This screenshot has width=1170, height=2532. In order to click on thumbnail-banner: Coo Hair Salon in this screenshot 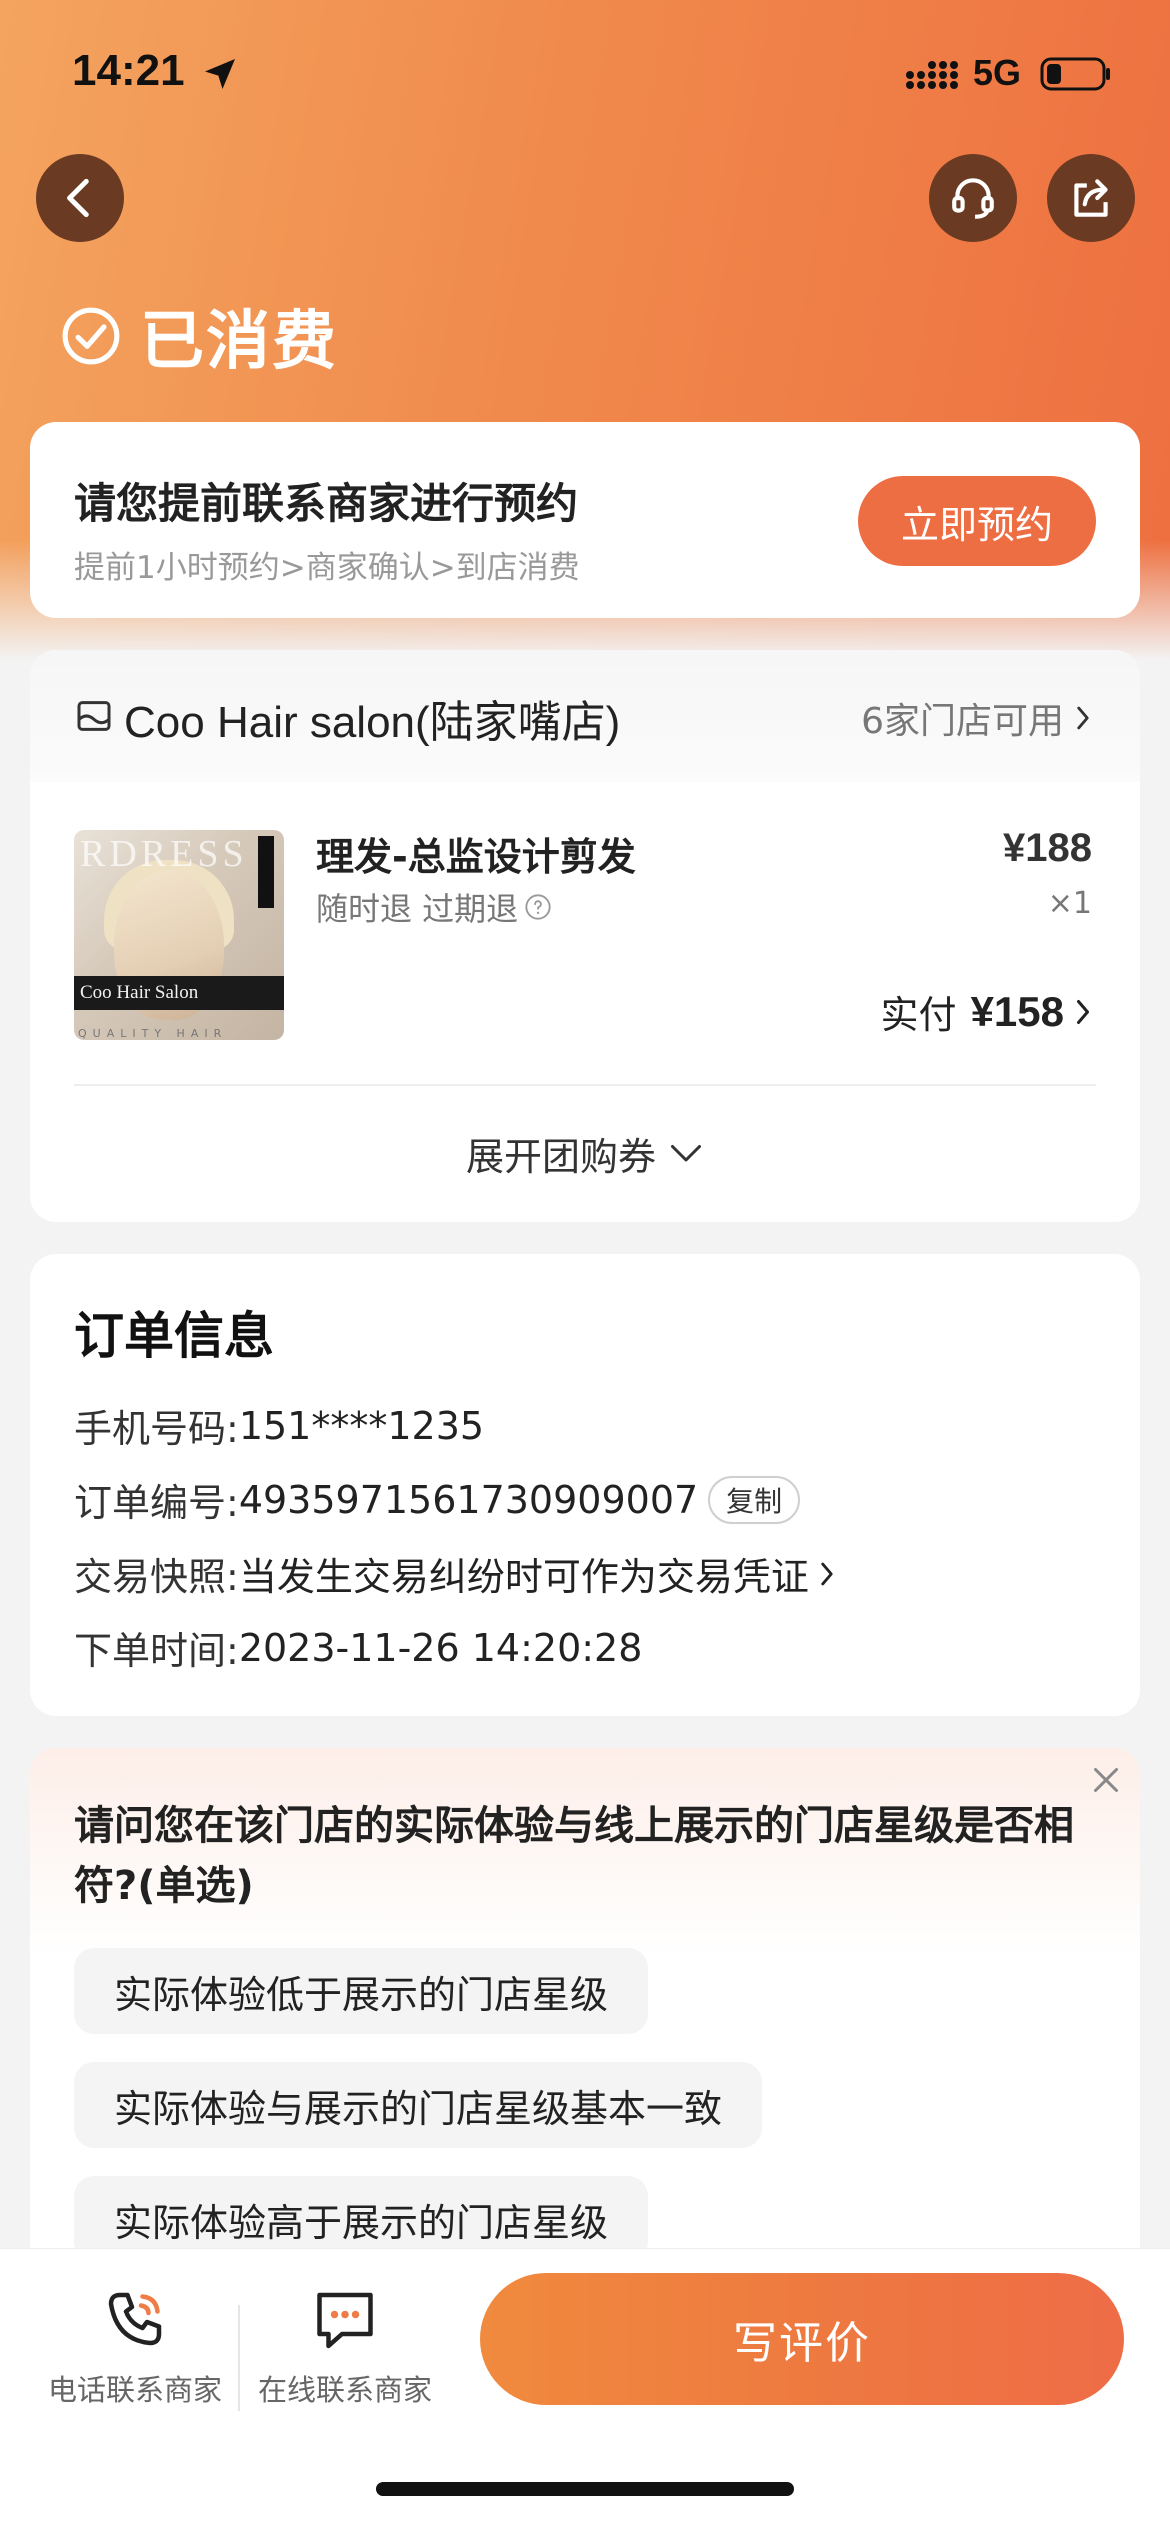, I will do `click(179, 993)`.